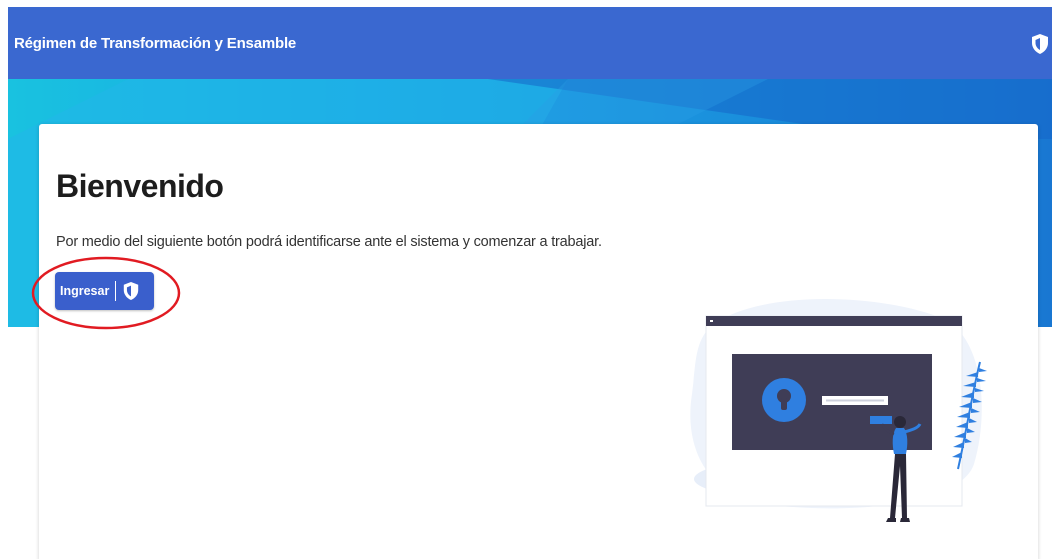  Describe the element at coordinates (155, 43) in the screenshot. I see `app-title: Régimen de Transformación y Ensamble` at that location.